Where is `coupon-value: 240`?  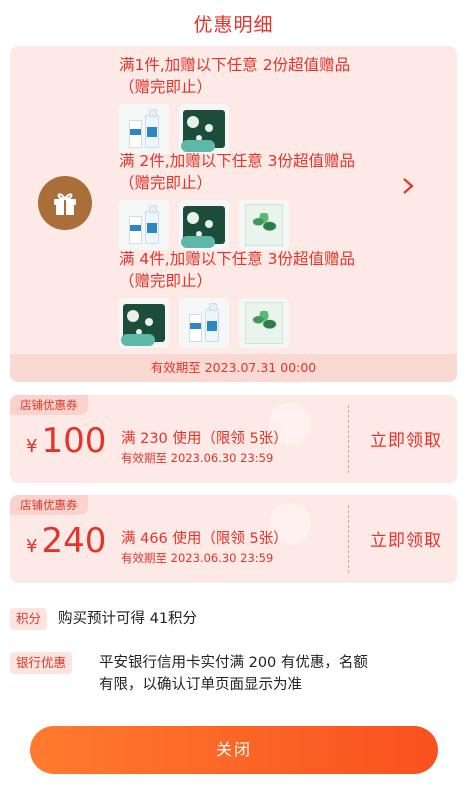
coupon-value: 240 is located at coordinates (74, 541).